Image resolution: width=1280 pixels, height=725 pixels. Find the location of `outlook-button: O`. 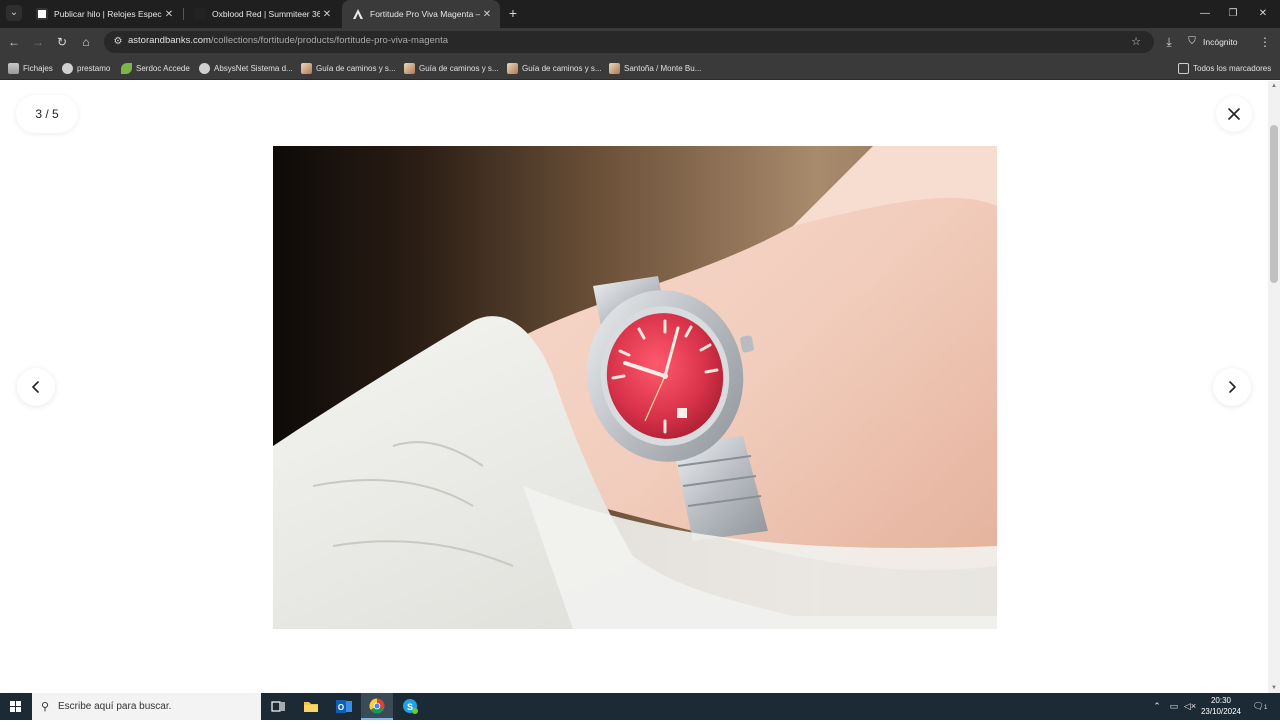

outlook-button: O is located at coordinates (344, 706).